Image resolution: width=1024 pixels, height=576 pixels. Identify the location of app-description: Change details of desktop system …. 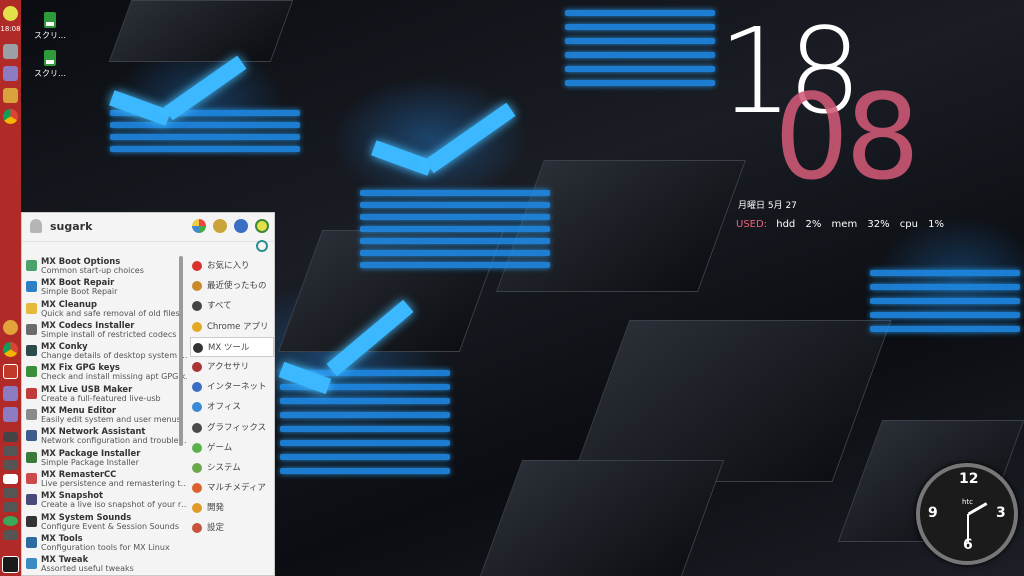
(114, 356).